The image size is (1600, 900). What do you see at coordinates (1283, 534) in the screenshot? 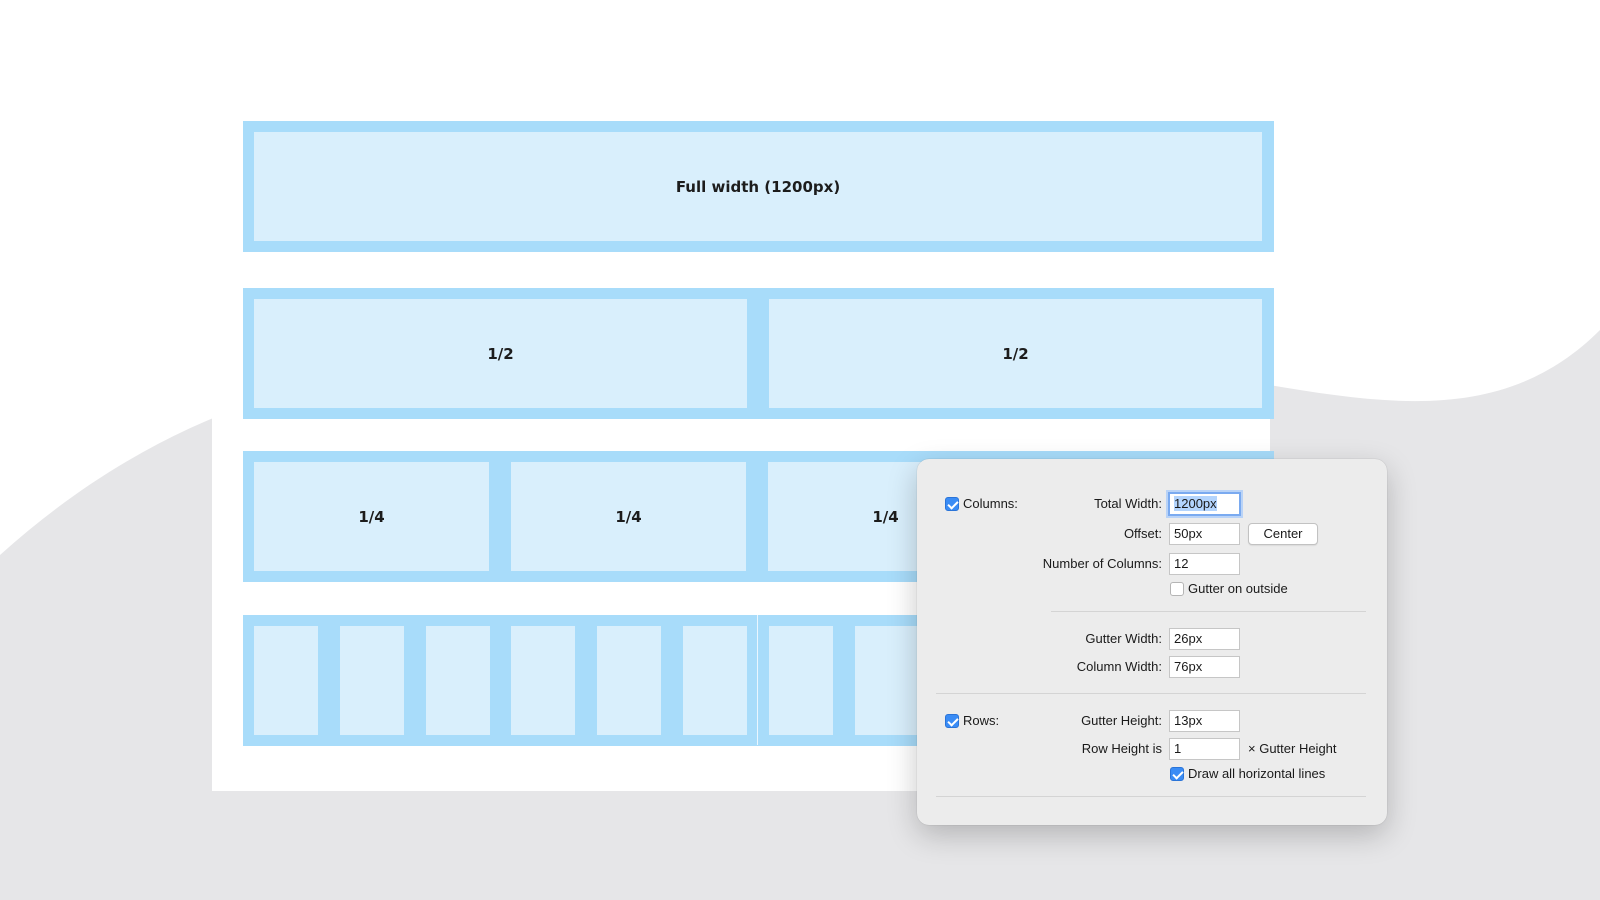
I see `center-button: Center` at bounding box center [1283, 534].